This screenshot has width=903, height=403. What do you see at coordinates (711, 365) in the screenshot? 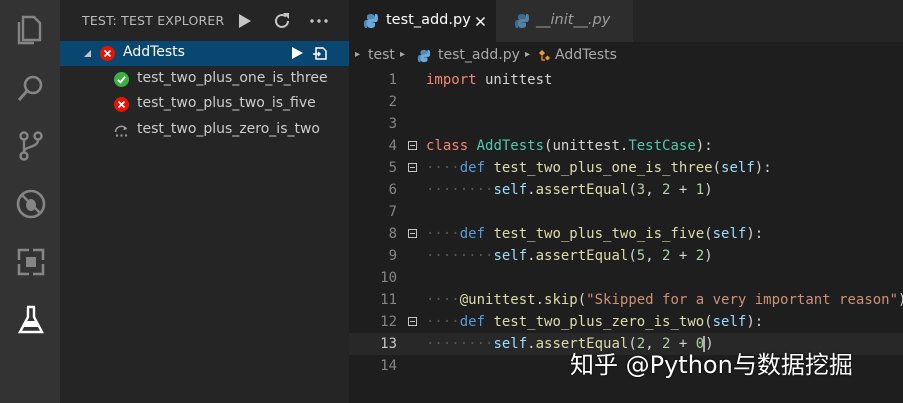
I see `watermark: 知乎 @Python与数据挖掘` at bounding box center [711, 365].